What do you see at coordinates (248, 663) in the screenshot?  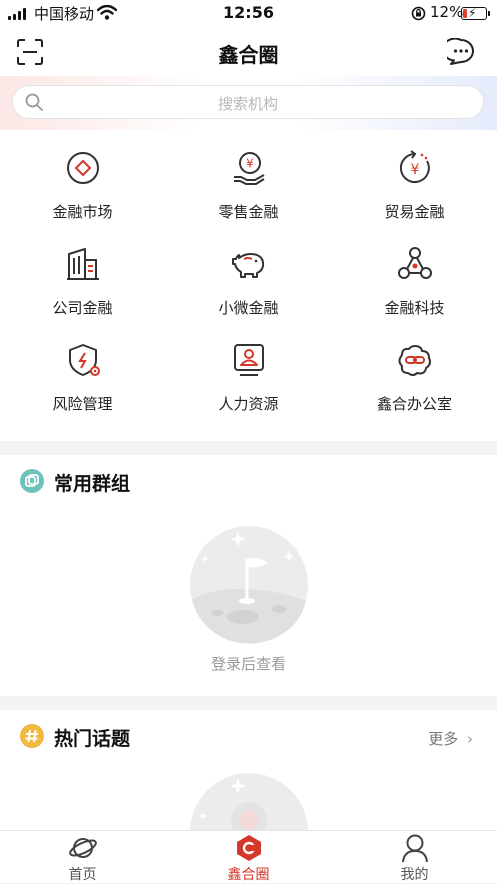 I see `empty-state-text: 登录后查看` at bounding box center [248, 663].